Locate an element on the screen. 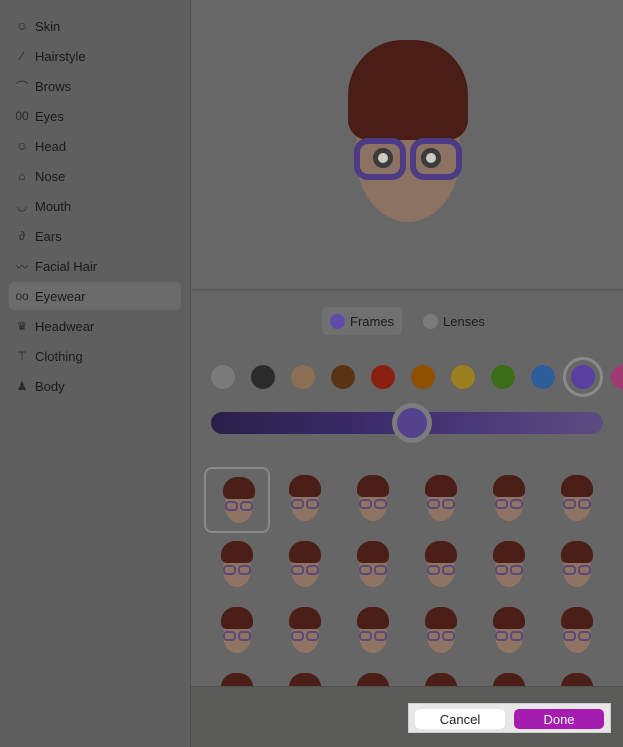 The image size is (623, 747). color-dot-icon is located at coordinates (337, 321).